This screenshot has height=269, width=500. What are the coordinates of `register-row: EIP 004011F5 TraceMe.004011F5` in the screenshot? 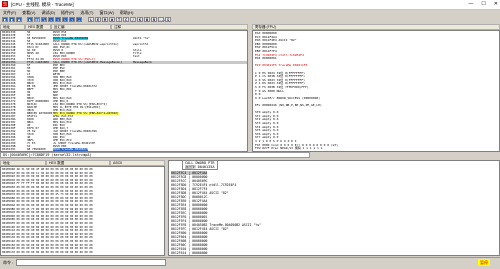 It's located at (281, 66).